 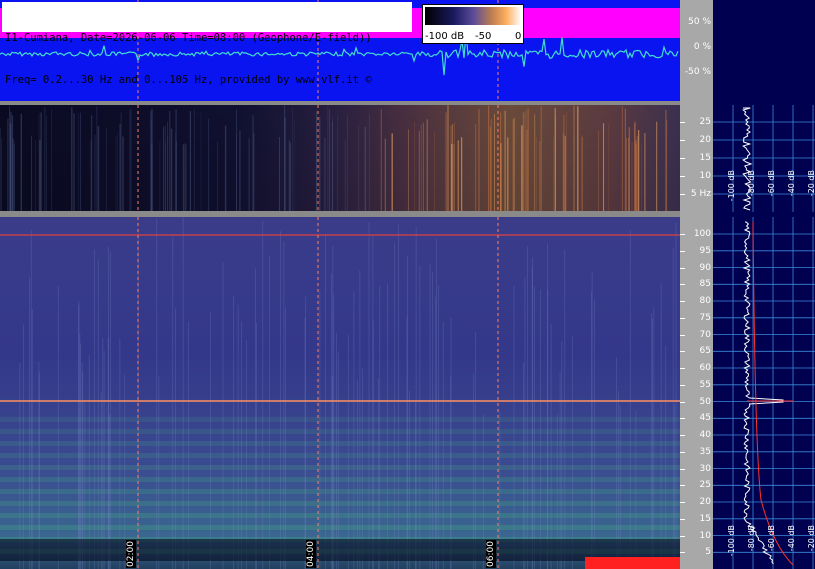 What do you see at coordinates (731, 541) in the screenshot?
I see `spectrum-axis-bottom-label: -100 dB` at bounding box center [731, 541].